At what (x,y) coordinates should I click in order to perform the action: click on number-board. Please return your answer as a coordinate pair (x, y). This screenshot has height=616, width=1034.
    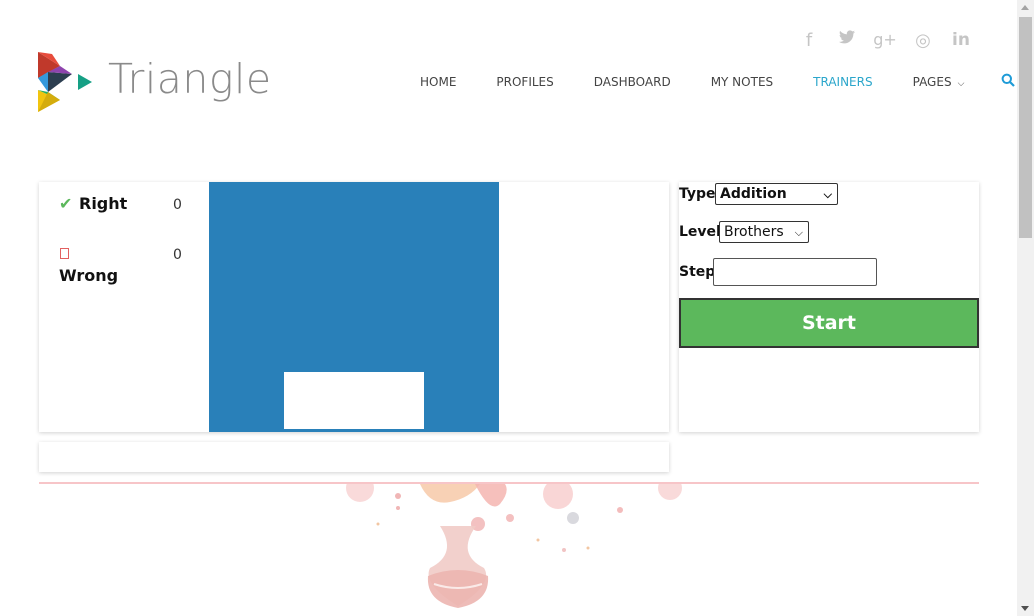
    Looking at the image, I should click on (354, 307).